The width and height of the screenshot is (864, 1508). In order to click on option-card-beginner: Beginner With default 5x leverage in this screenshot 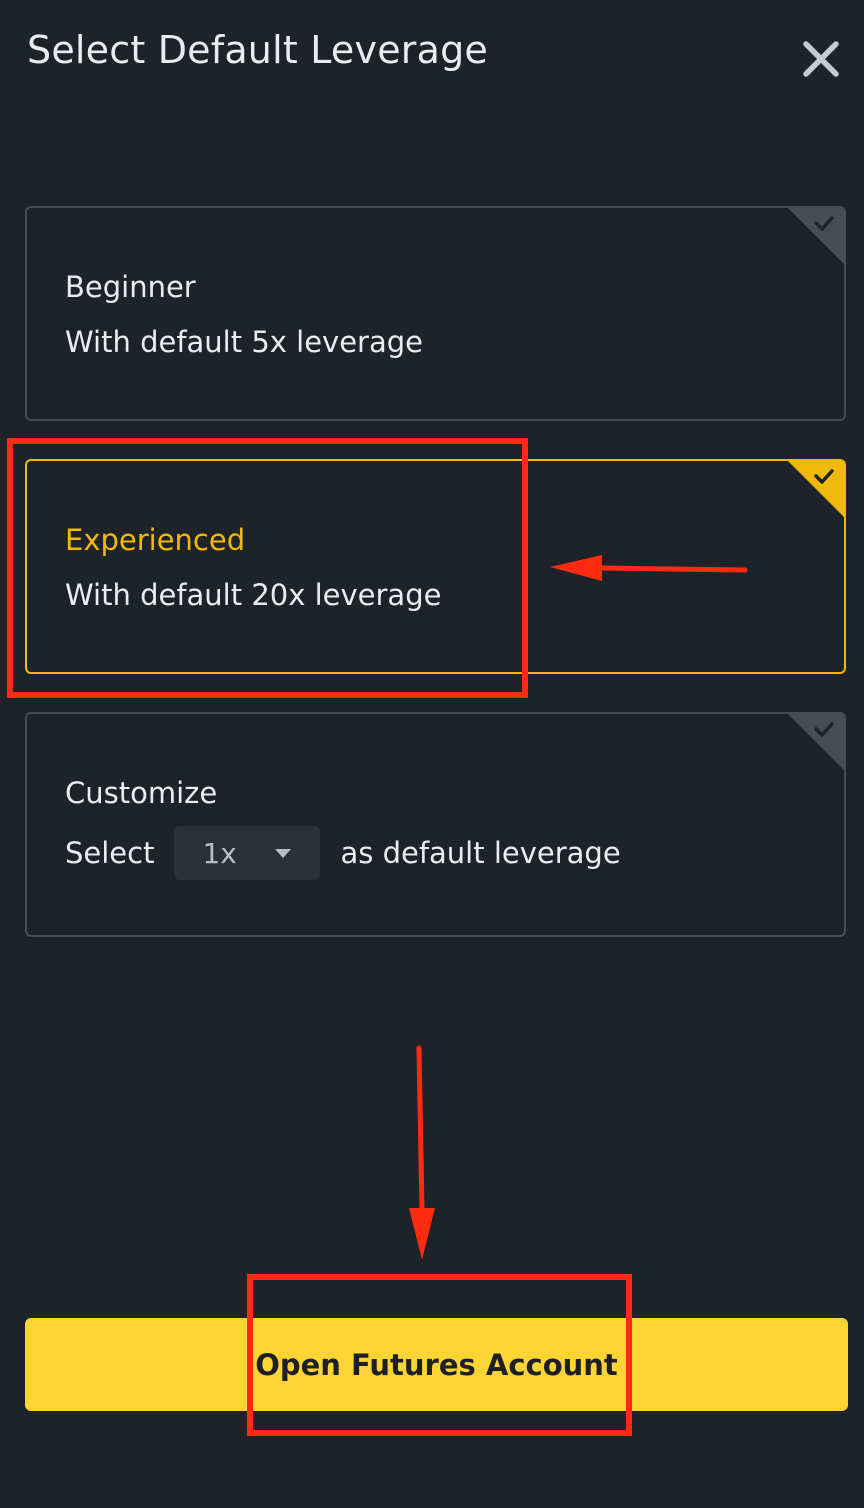, I will do `click(435, 313)`.